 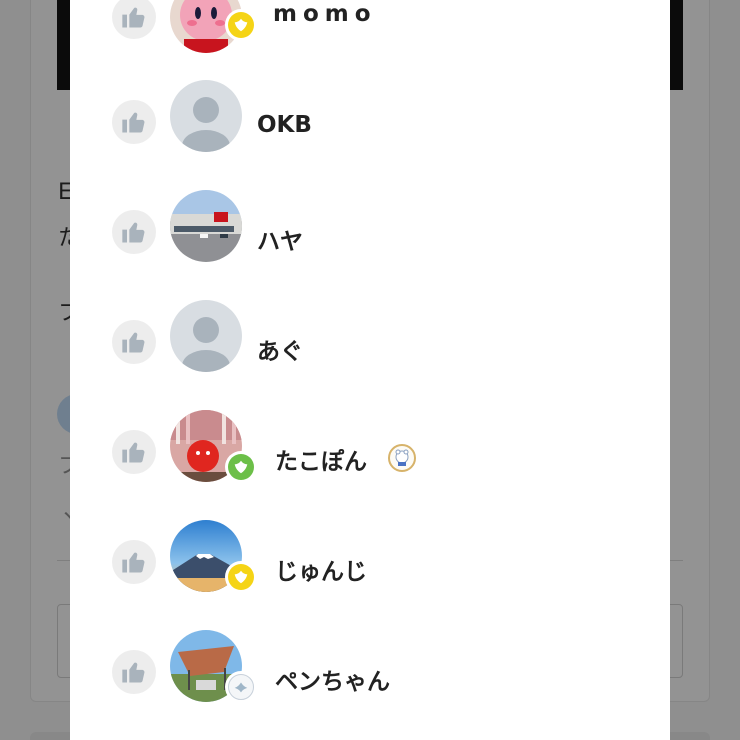 I want to click on user-name: じゅんじ, so click(x=321, y=569).